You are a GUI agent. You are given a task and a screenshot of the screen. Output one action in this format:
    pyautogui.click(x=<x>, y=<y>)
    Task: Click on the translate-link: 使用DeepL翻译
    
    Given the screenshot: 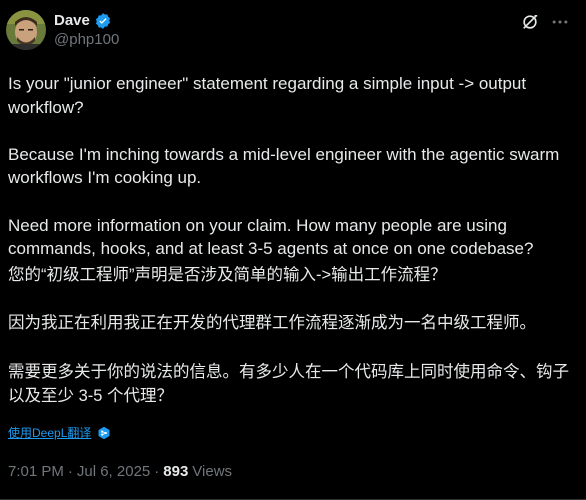 What is the action you would take?
    pyautogui.click(x=49, y=433)
    